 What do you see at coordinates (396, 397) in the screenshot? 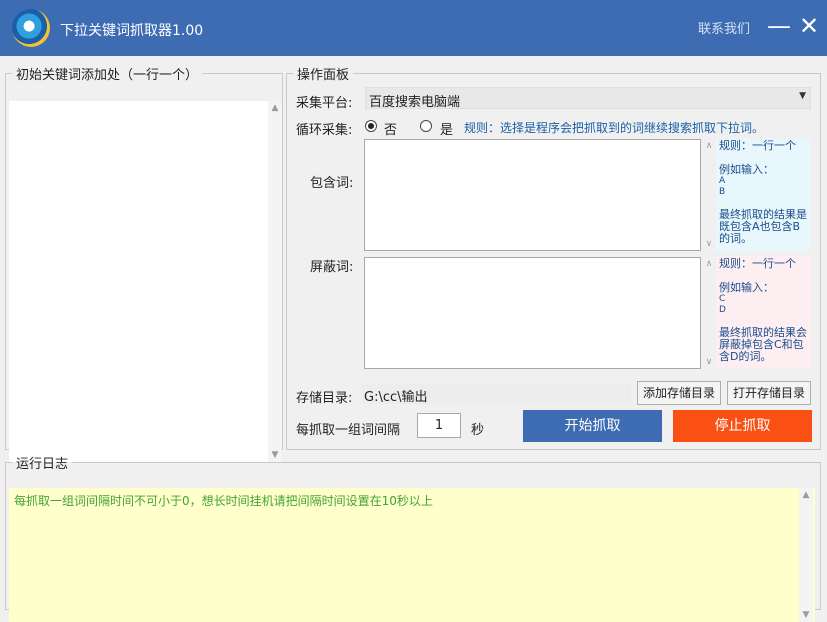
I see `storage-path-value: G:\cc\输出` at bounding box center [396, 397].